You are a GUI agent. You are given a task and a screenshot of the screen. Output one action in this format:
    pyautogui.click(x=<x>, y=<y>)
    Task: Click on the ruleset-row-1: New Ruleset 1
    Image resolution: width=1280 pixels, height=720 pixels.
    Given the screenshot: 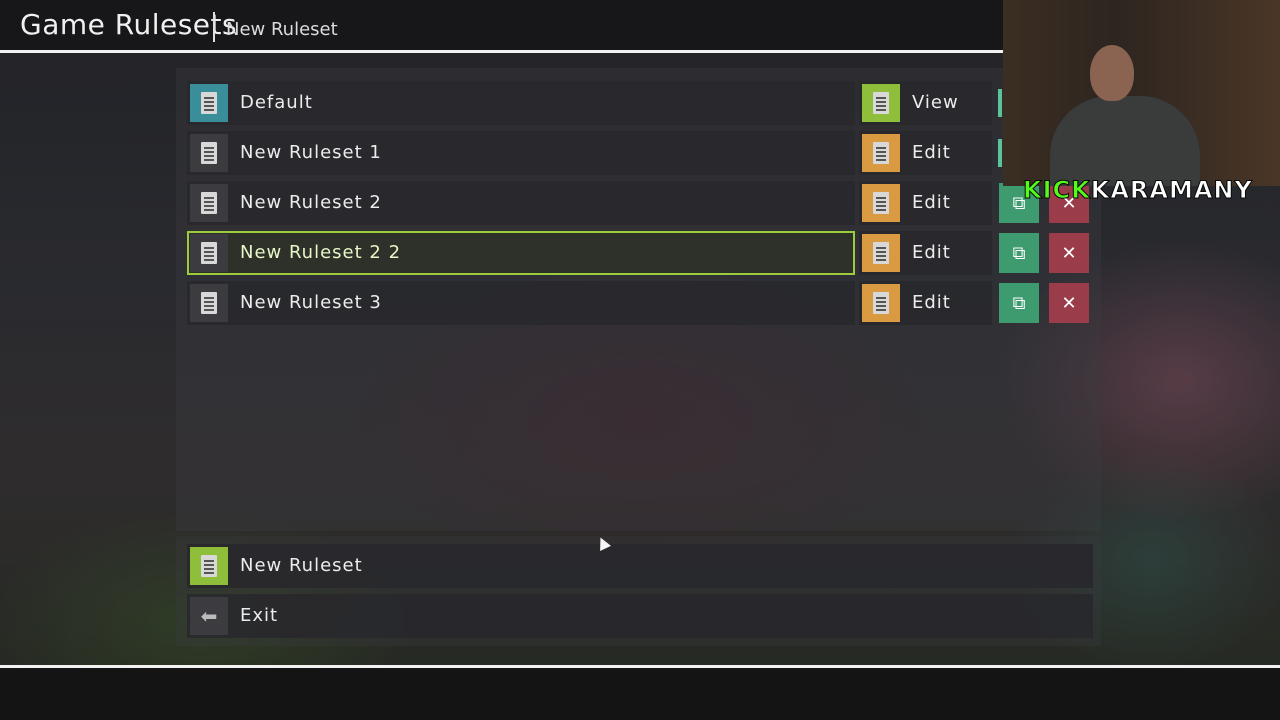 What is the action you would take?
    pyautogui.click(x=521, y=153)
    